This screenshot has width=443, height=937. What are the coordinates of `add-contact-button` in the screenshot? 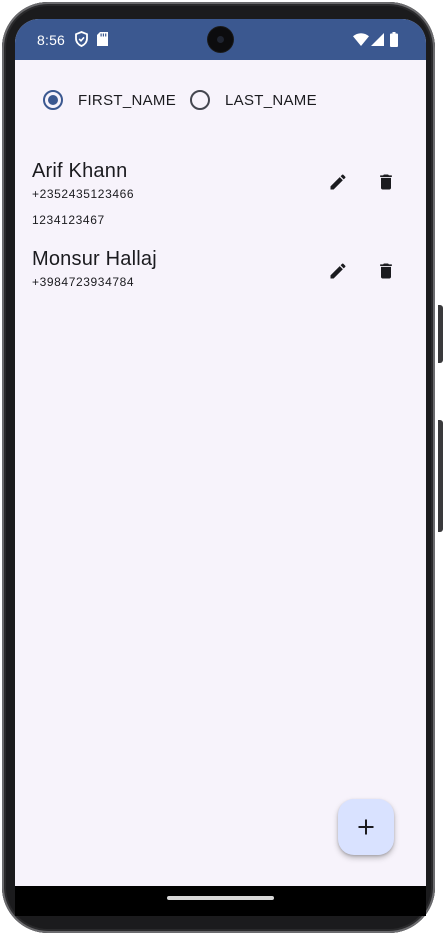 It's located at (366, 827).